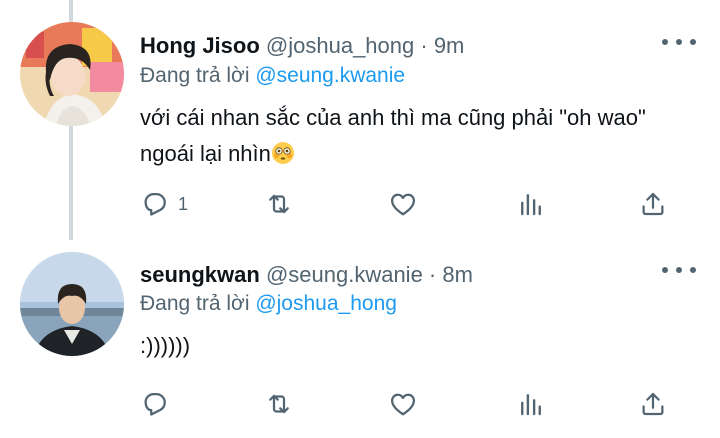  I want to click on thread-line, so click(71, 11).